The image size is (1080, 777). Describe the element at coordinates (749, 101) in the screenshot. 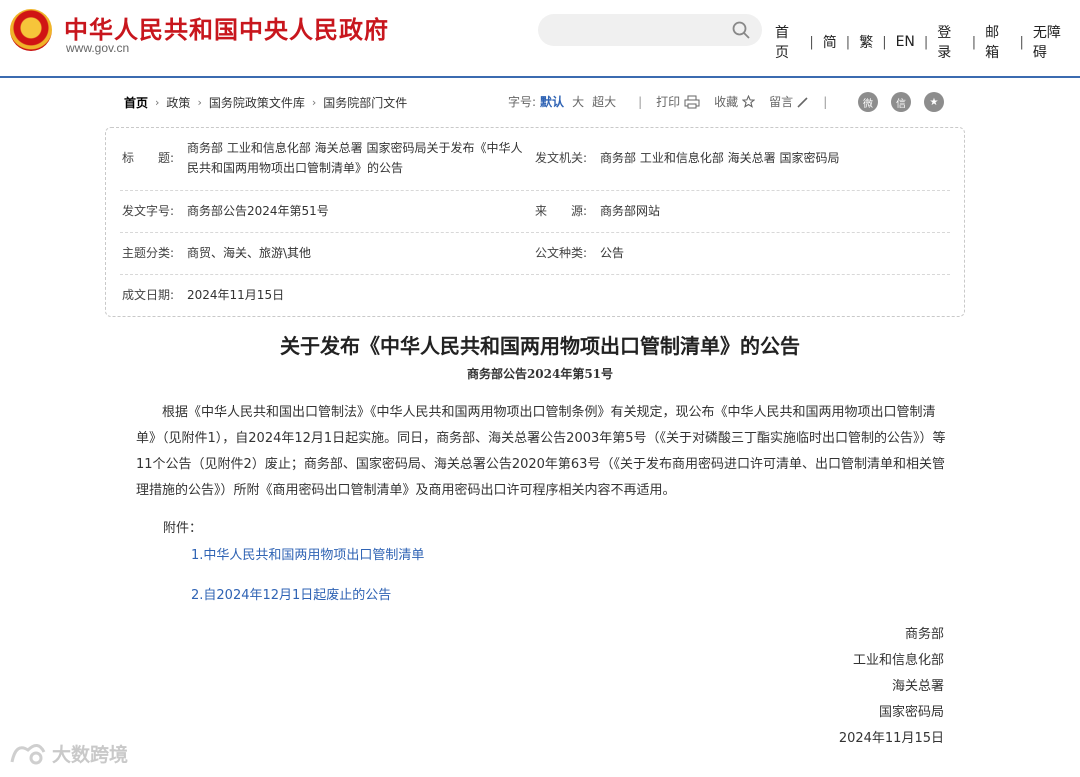

I see `star-icon` at that location.